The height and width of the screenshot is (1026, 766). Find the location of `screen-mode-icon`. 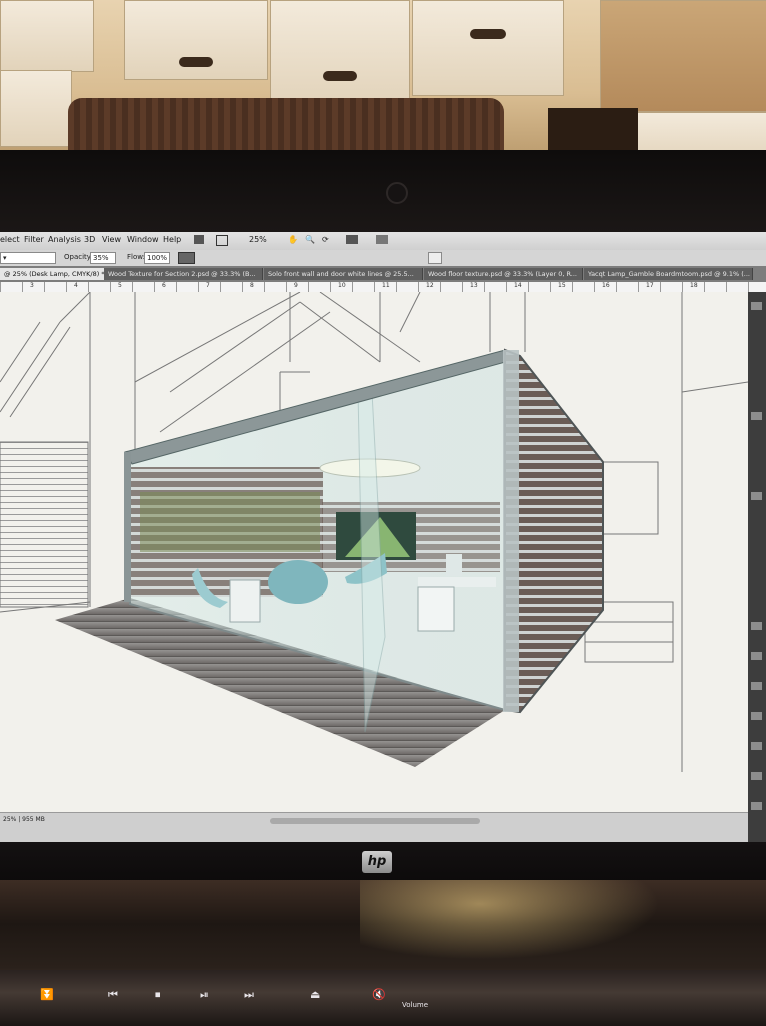

screen-mode-icon is located at coordinates (382, 239).